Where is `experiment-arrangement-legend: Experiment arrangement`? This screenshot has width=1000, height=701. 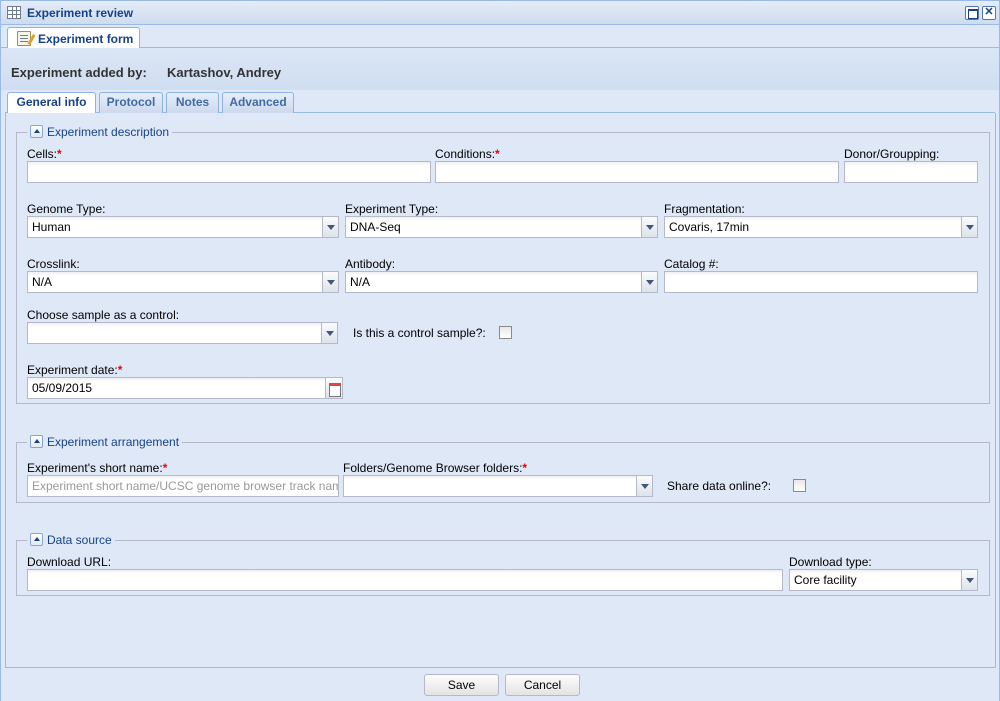
experiment-arrangement-legend: Experiment arrangement is located at coordinates (105, 442).